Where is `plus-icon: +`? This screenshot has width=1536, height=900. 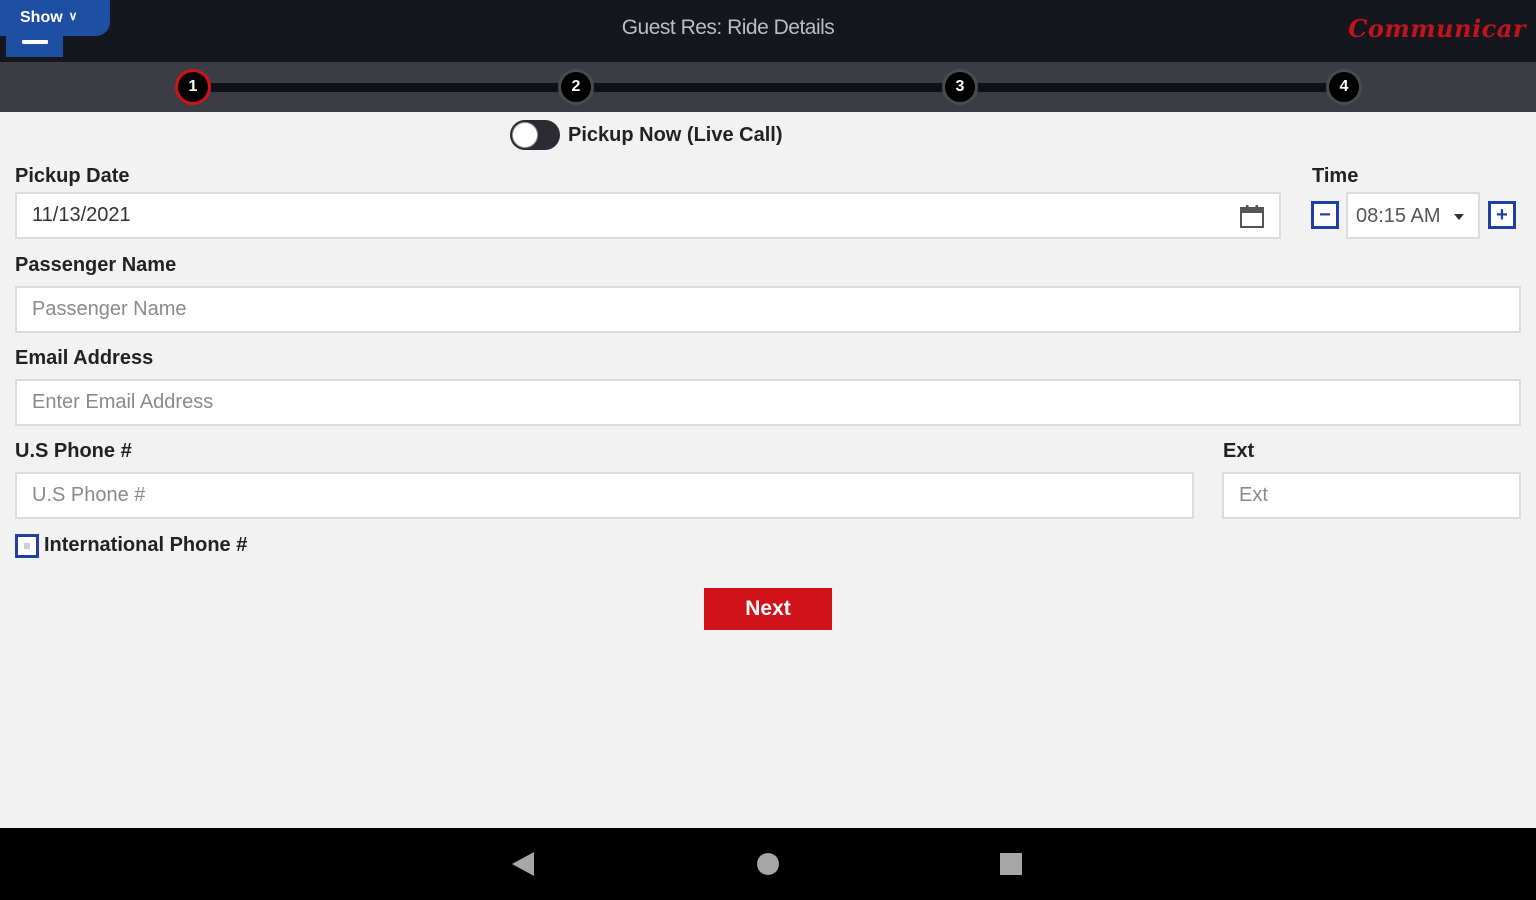
plus-icon: + is located at coordinates (1502, 215).